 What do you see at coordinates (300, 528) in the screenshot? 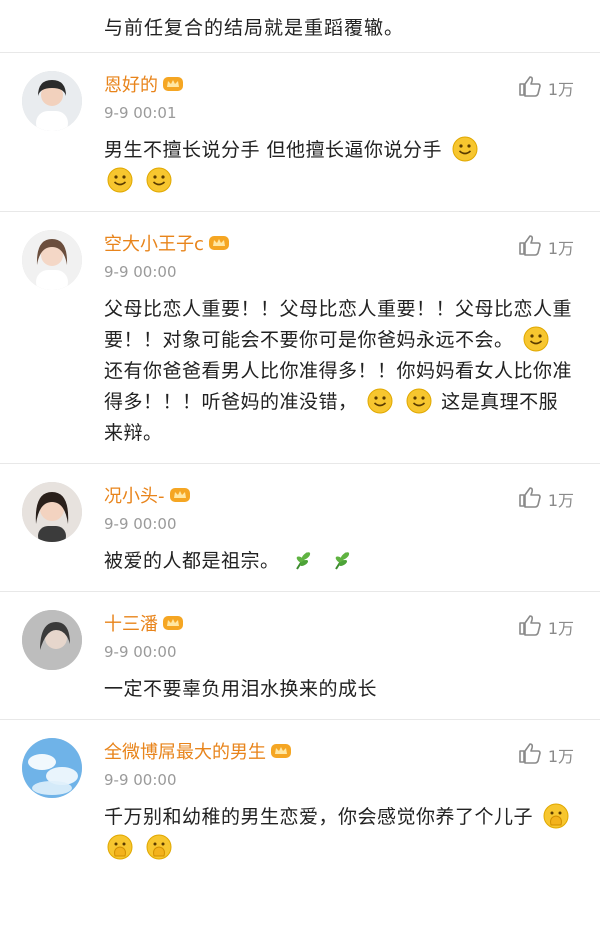
I see `comment-item: 况小头- 9-9 00:00 1万 被爱的人都是祖宗。` at bounding box center [300, 528].